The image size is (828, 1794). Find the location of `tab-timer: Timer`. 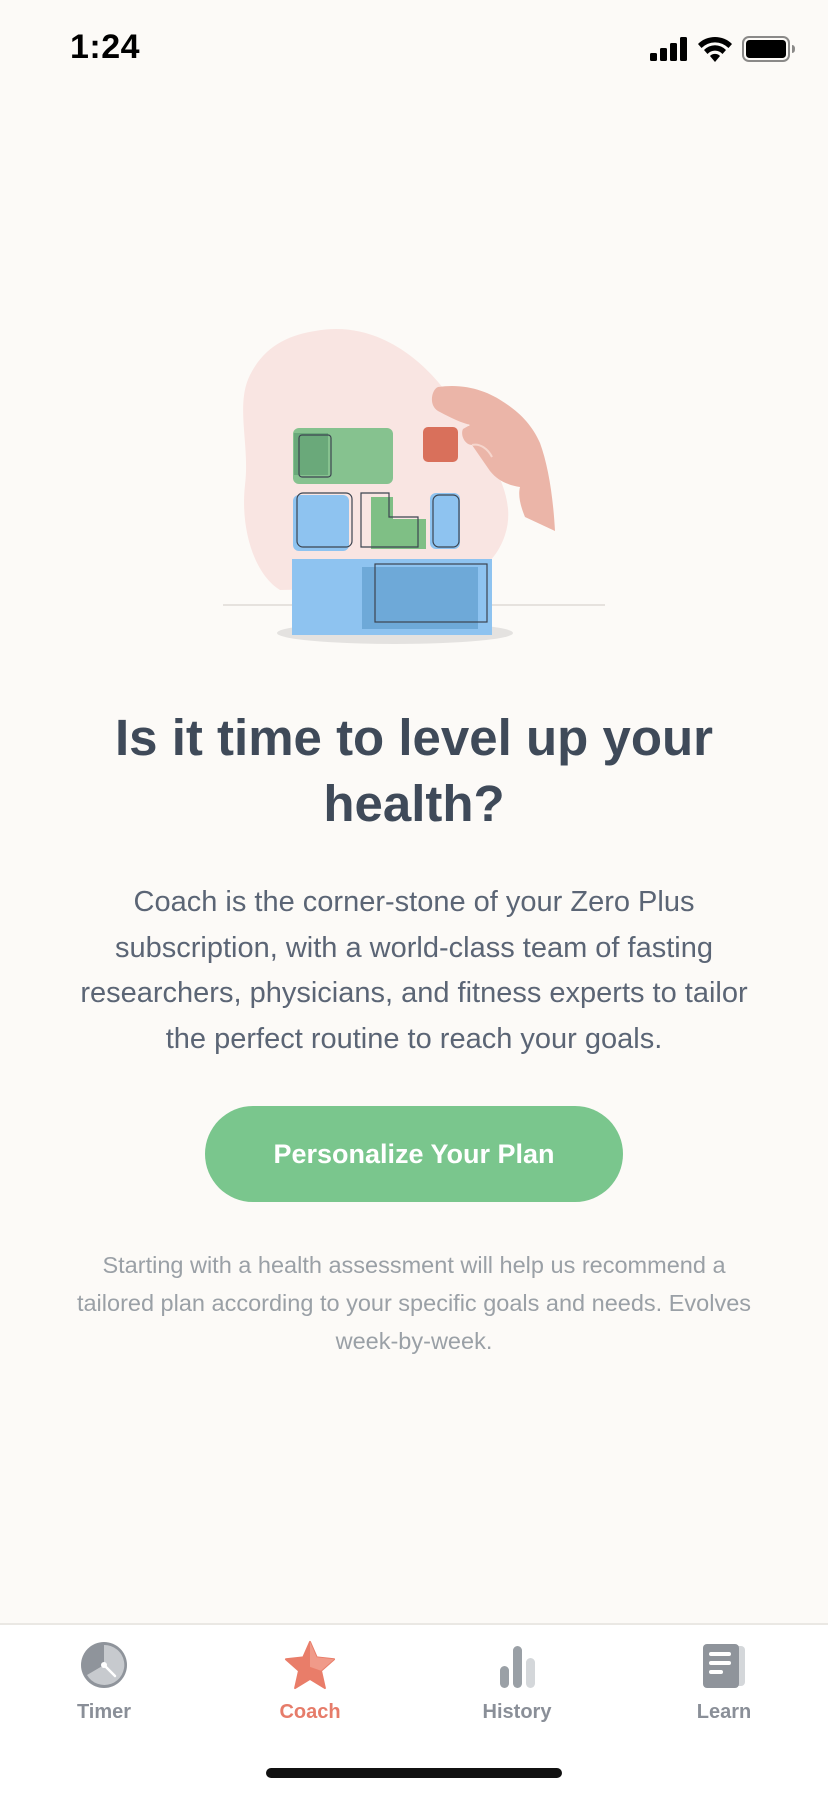

tab-timer: Timer is located at coordinates (104, 1689).